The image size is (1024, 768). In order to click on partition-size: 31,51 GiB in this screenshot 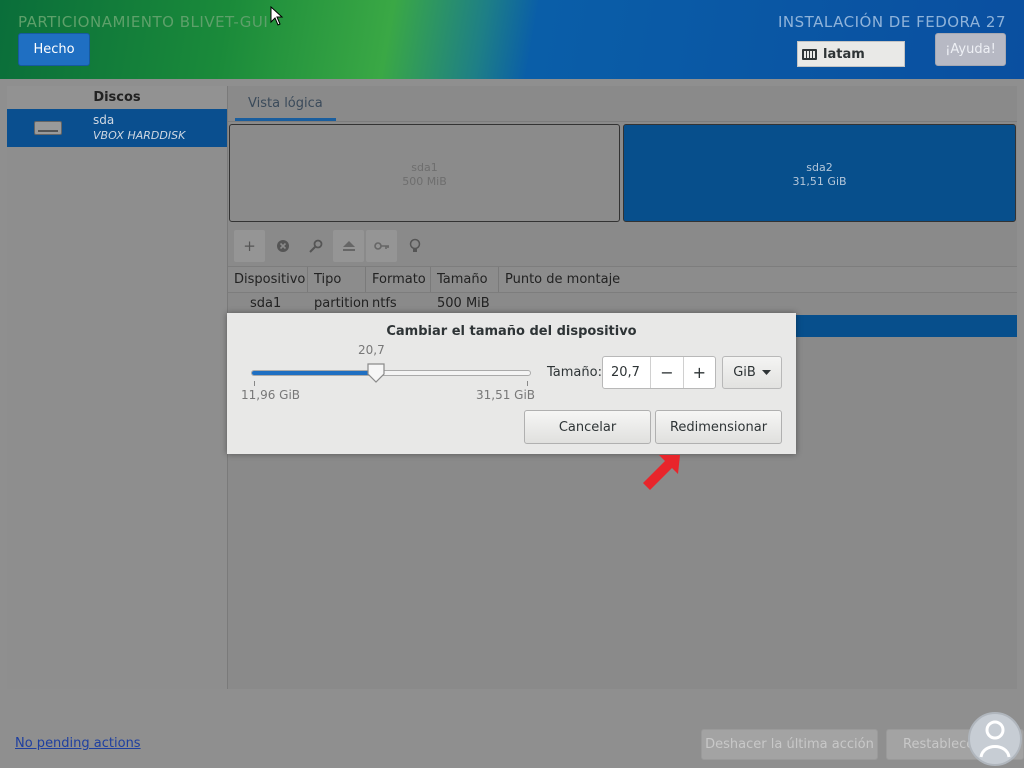, I will do `click(819, 181)`.